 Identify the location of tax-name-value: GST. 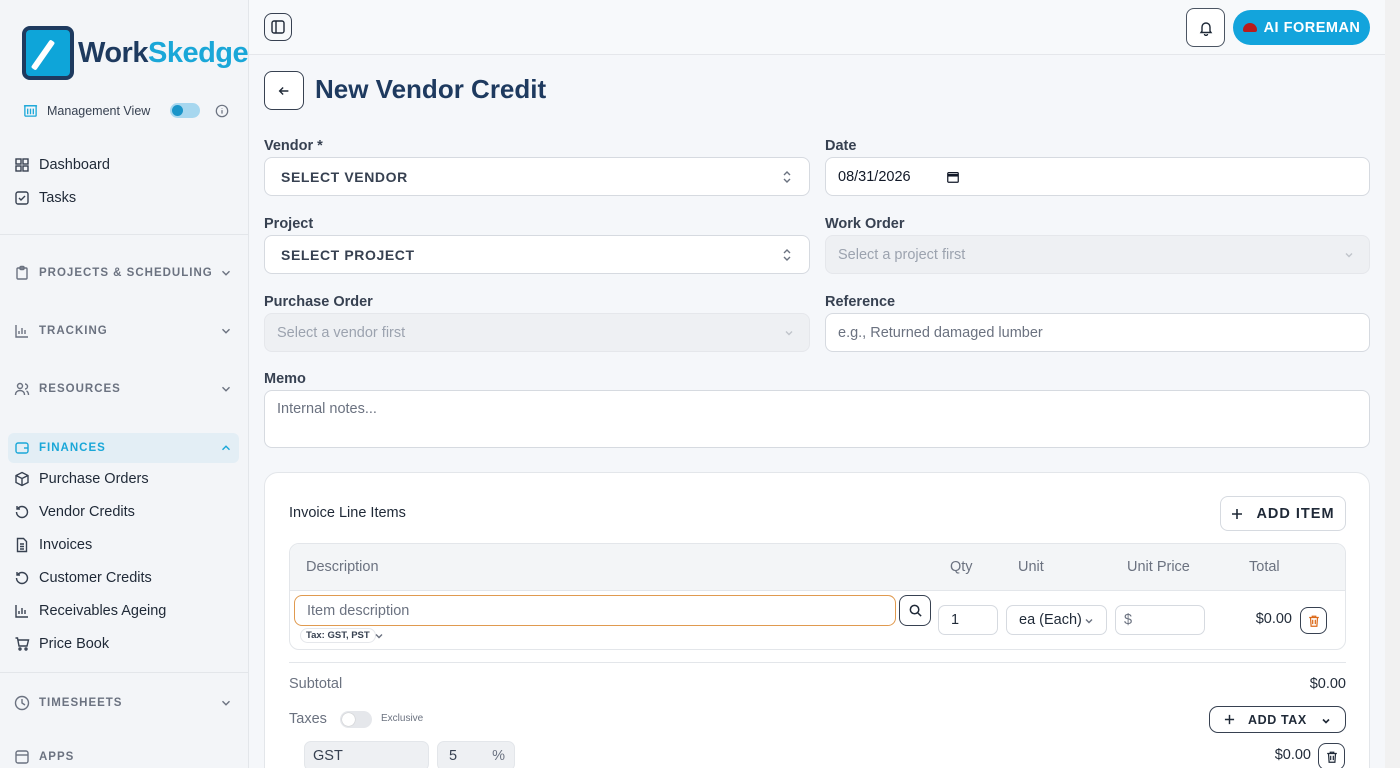
(328, 756).